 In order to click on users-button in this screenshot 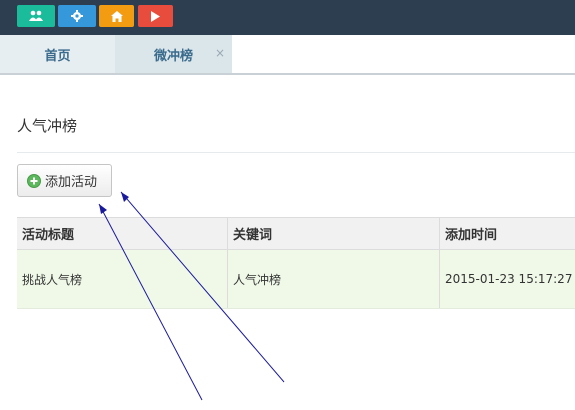, I will do `click(36, 16)`.